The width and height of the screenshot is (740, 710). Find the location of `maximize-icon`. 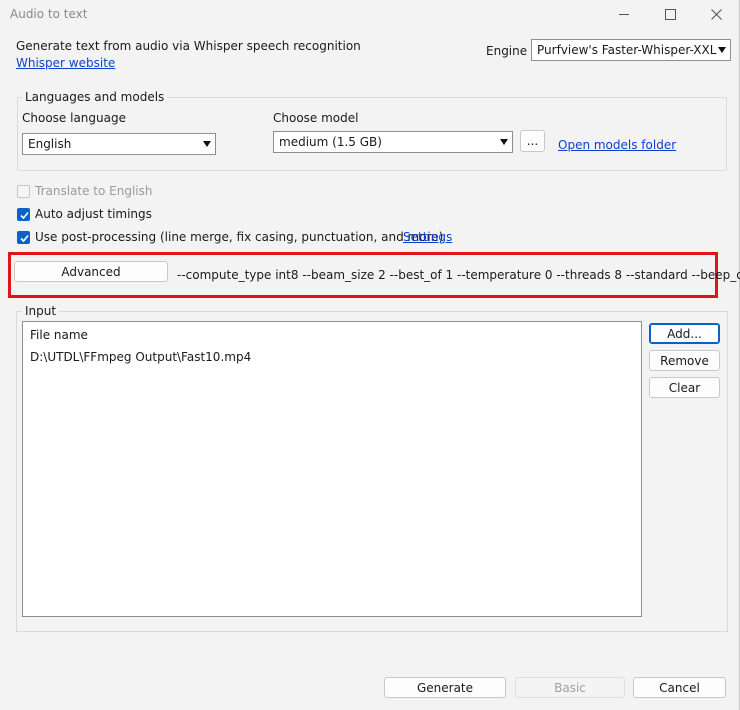

maximize-icon is located at coordinates (670, 14).